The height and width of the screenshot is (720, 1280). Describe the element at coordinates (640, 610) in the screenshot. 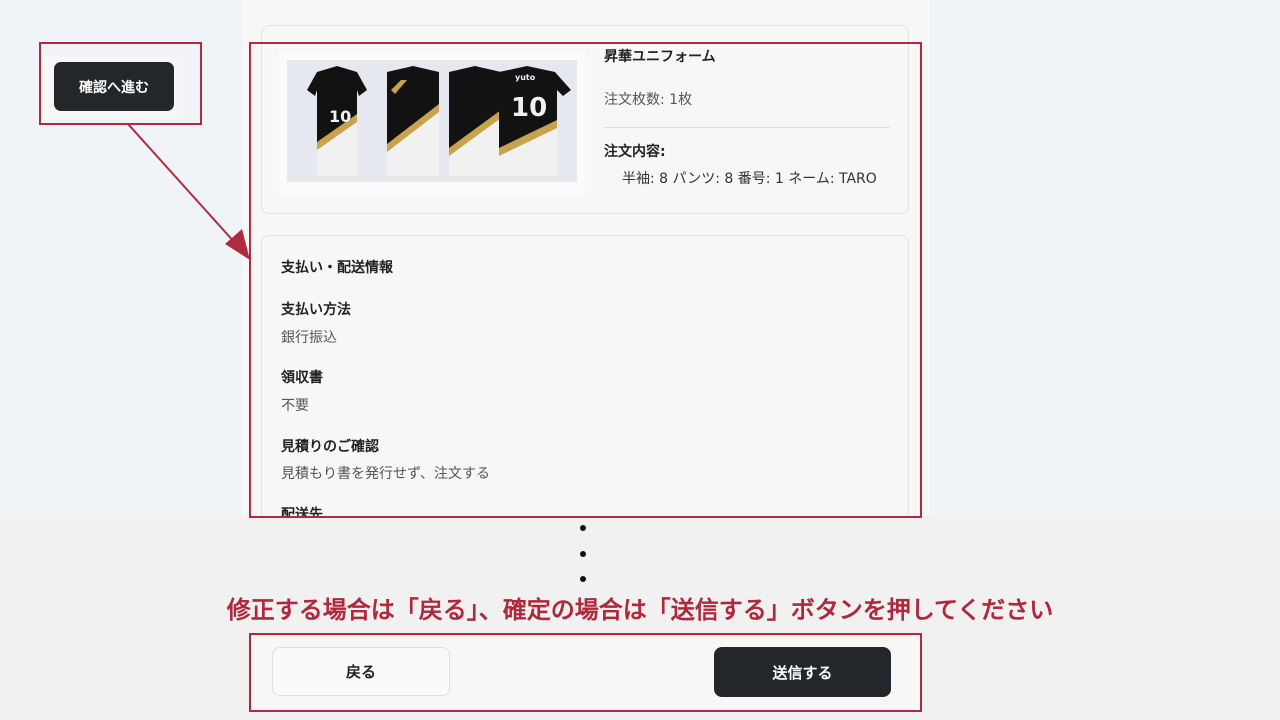

I see `instruction-caption: 修正する場合は「戻る」、確定の場合は「送信する」ボタンを押してください` at that location.